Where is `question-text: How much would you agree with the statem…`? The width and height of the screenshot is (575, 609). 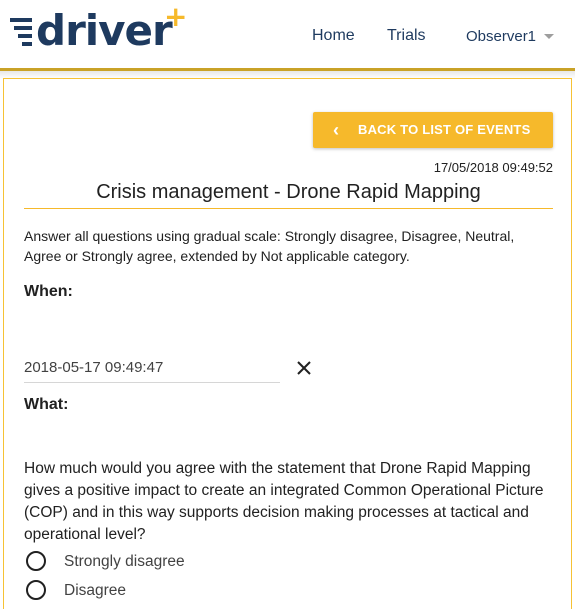
question-text: How much would you agree with the statem… is located at coordinates (284, 501).